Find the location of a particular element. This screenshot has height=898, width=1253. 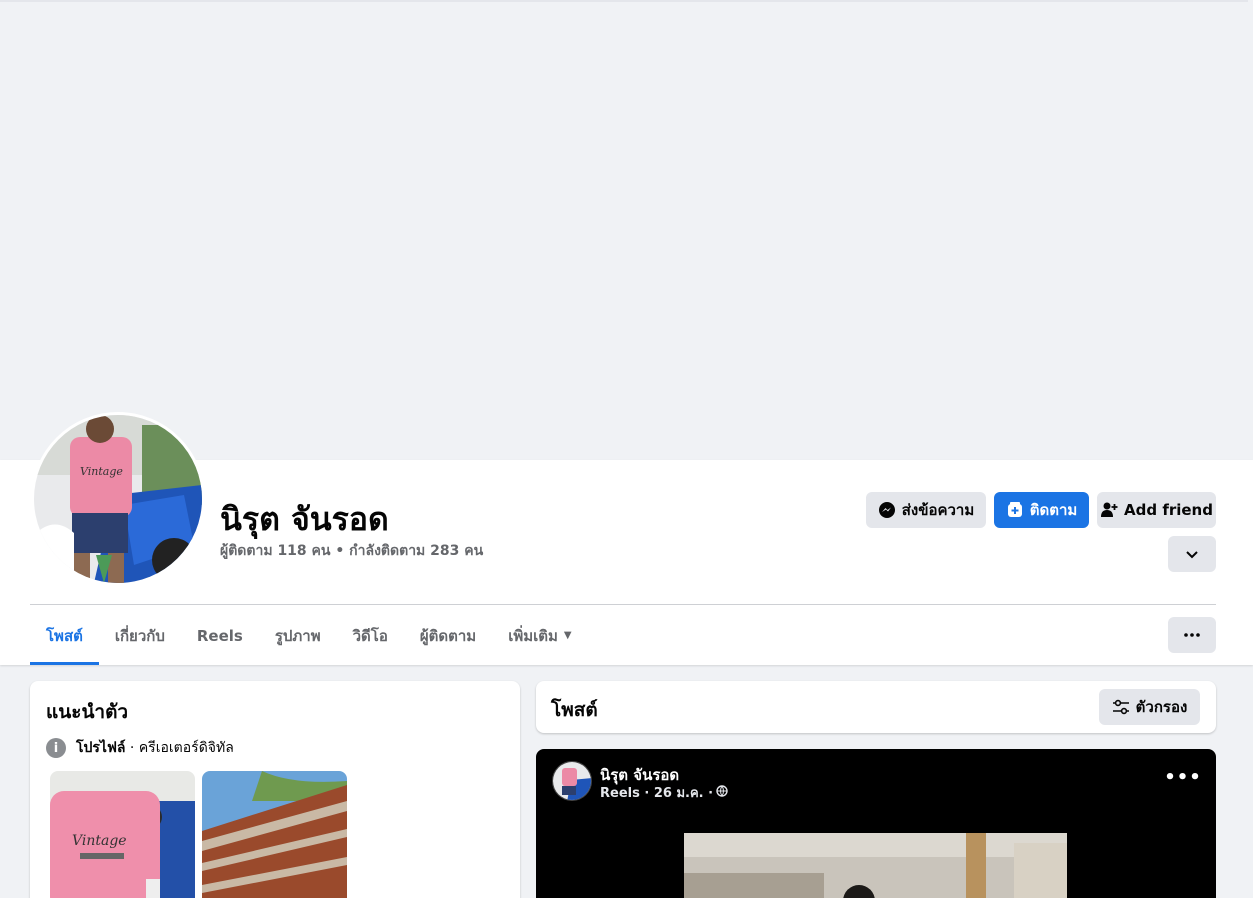

filter-button: ตัวกรอง is located at coordinates (1149, 707).